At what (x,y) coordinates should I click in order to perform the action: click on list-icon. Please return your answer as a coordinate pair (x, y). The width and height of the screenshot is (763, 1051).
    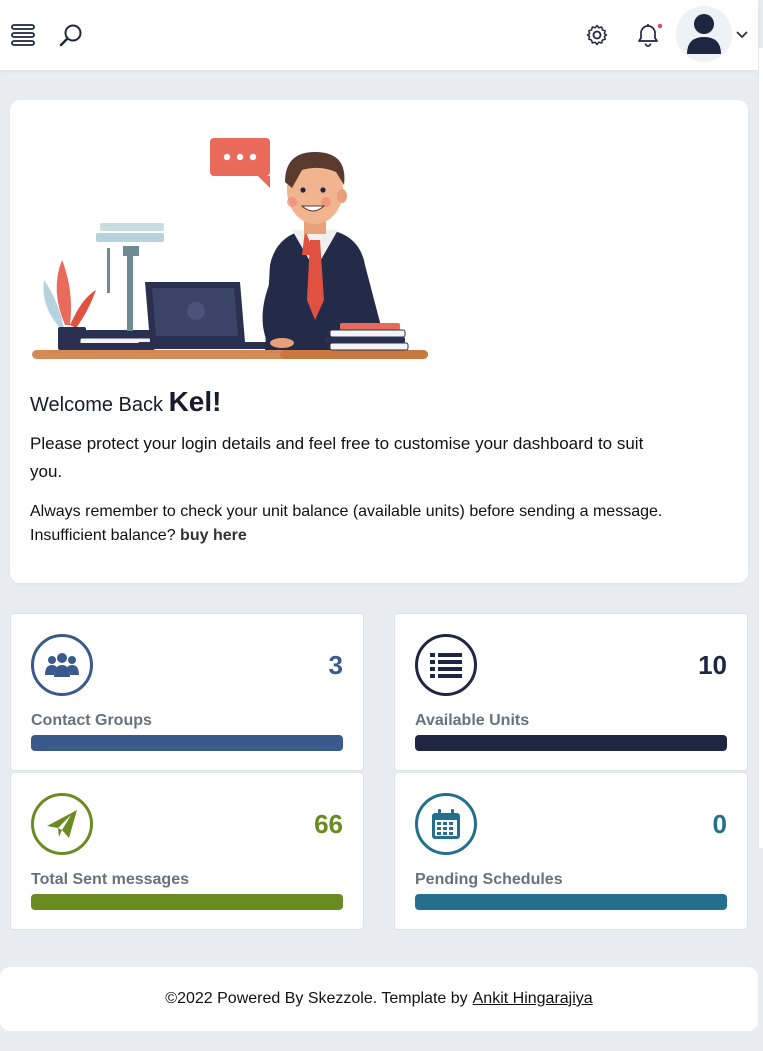
    Looking at the image, I should click on (446, 665).